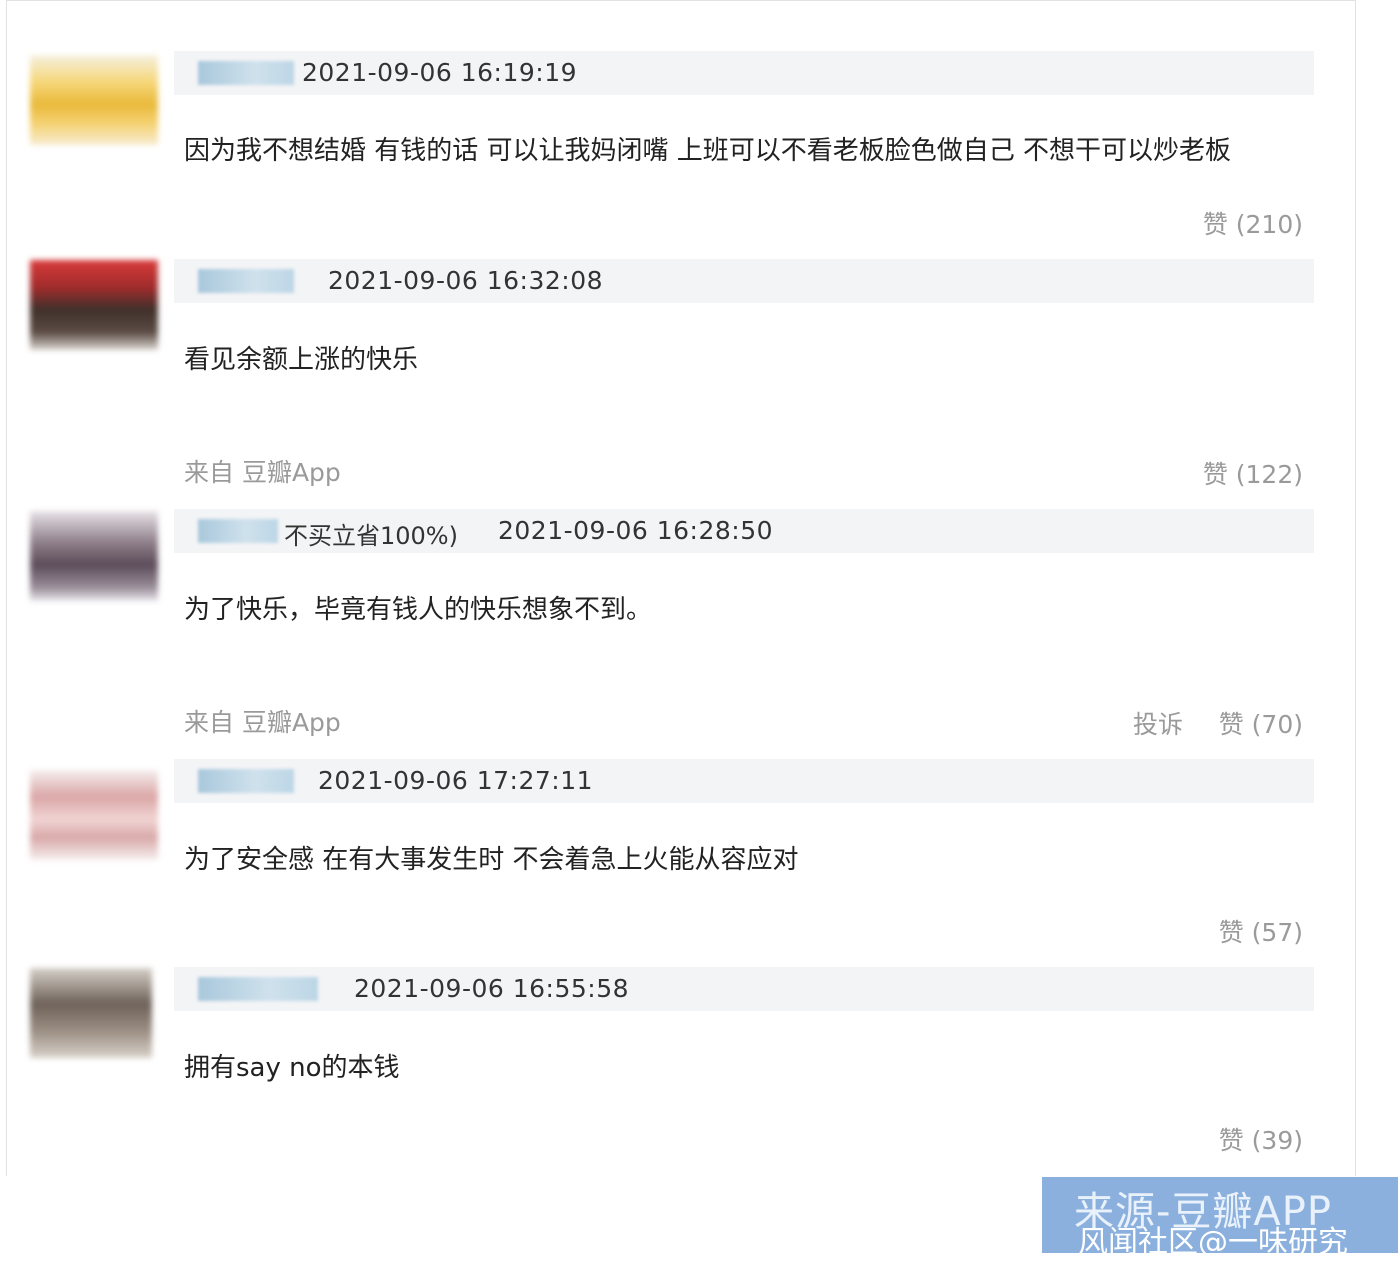 Image resolution: width=1398 pixels, height=1270 pixels. I want to click on like-button: 赞 (70), so click(1261, 723).